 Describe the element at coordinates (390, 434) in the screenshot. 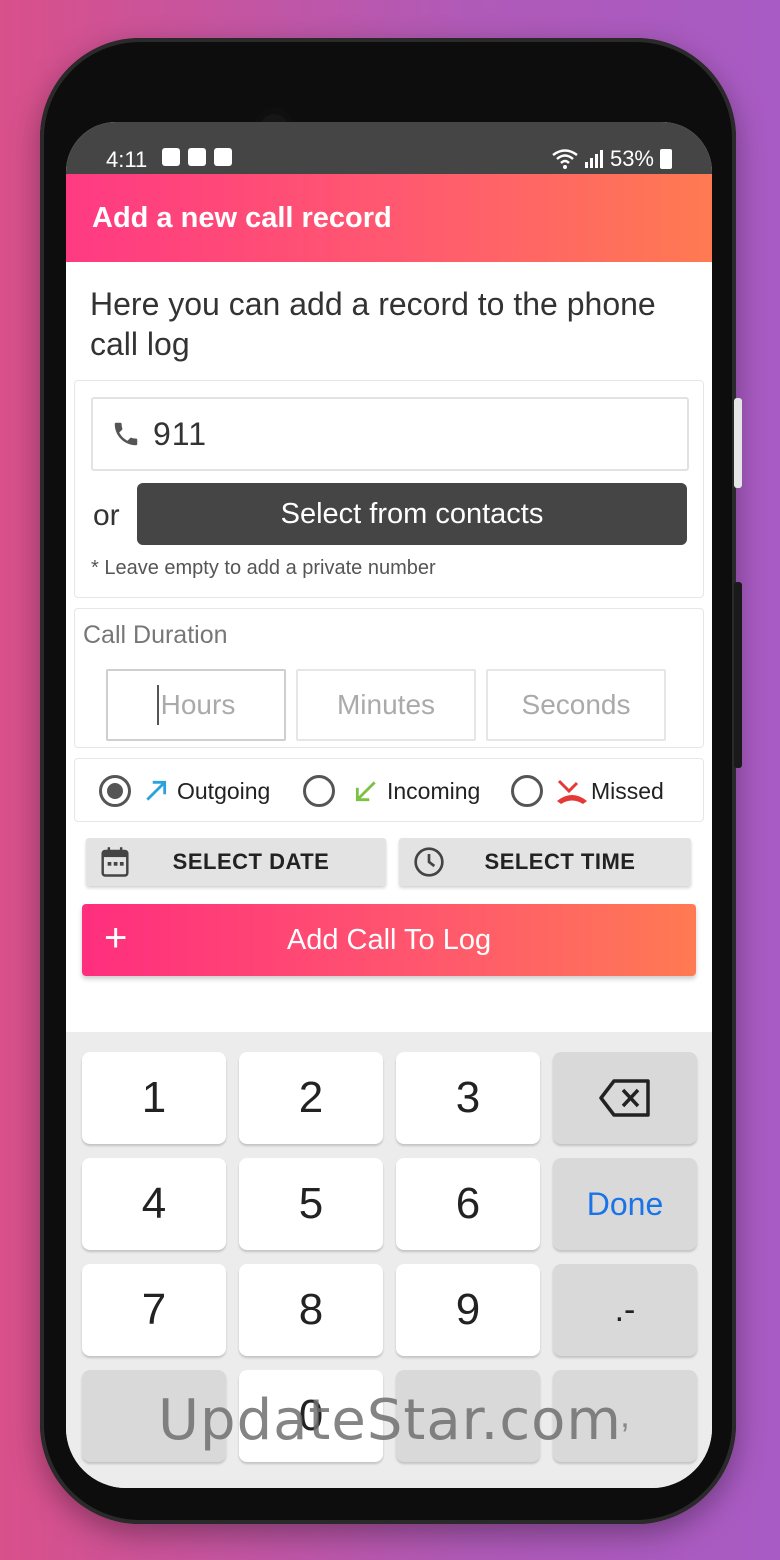

I see `phone-number-input: 911` at that location.